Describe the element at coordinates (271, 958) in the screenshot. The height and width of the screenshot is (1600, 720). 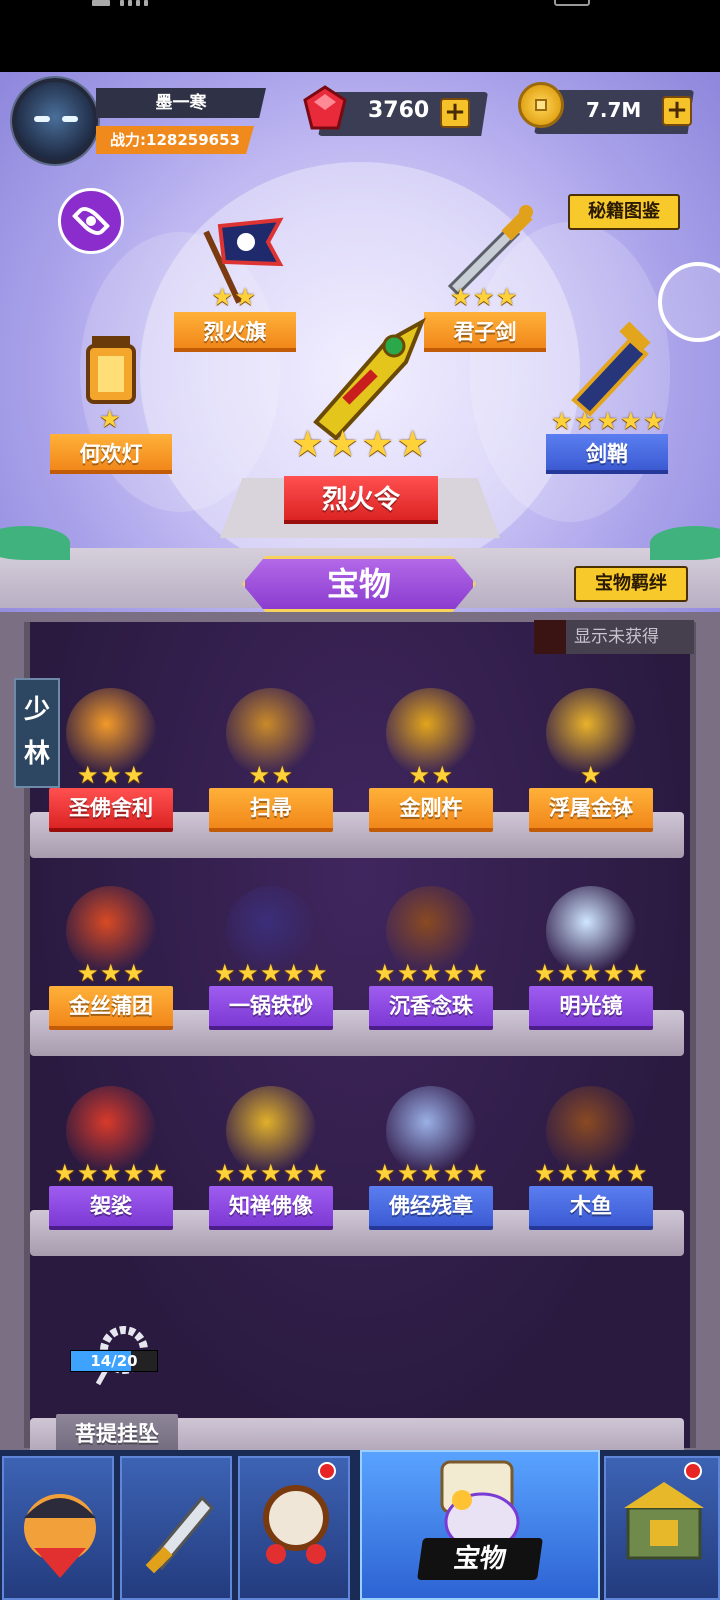
I see `treasure-item: ★ ★ ★ ★ ★ 一锅铁砂` at that location.